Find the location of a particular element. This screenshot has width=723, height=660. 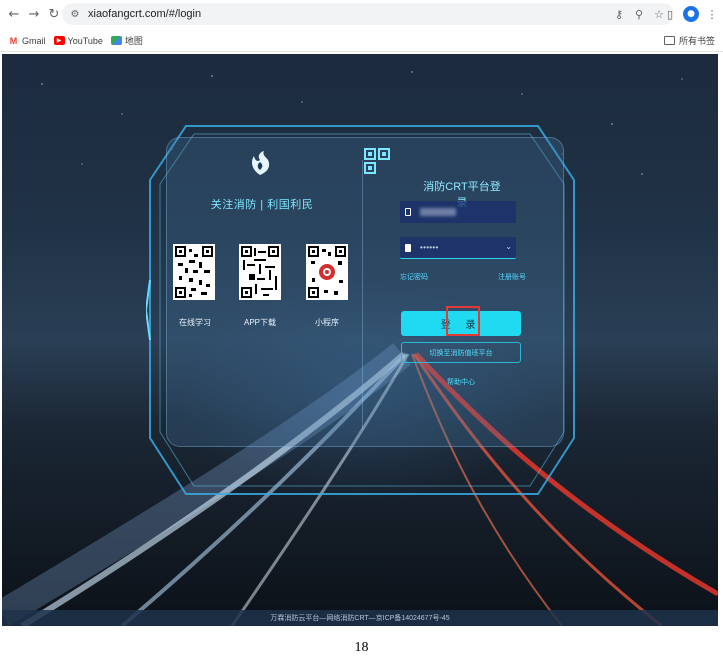

password-key-icon: ⚷ is located at coordinates (619, 14).